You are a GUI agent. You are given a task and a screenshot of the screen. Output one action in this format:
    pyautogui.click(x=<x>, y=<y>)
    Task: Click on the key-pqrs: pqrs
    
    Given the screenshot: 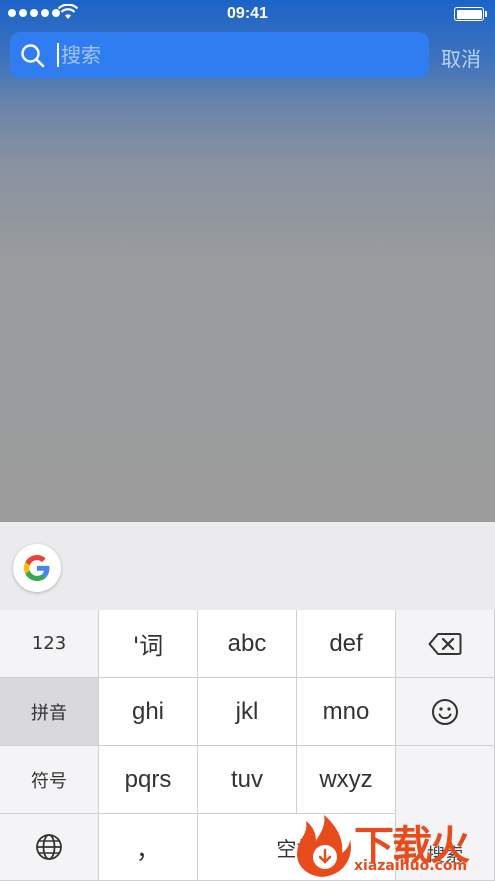 What is the action you would take?
    pyautogui.click(x=148, y=780)
    